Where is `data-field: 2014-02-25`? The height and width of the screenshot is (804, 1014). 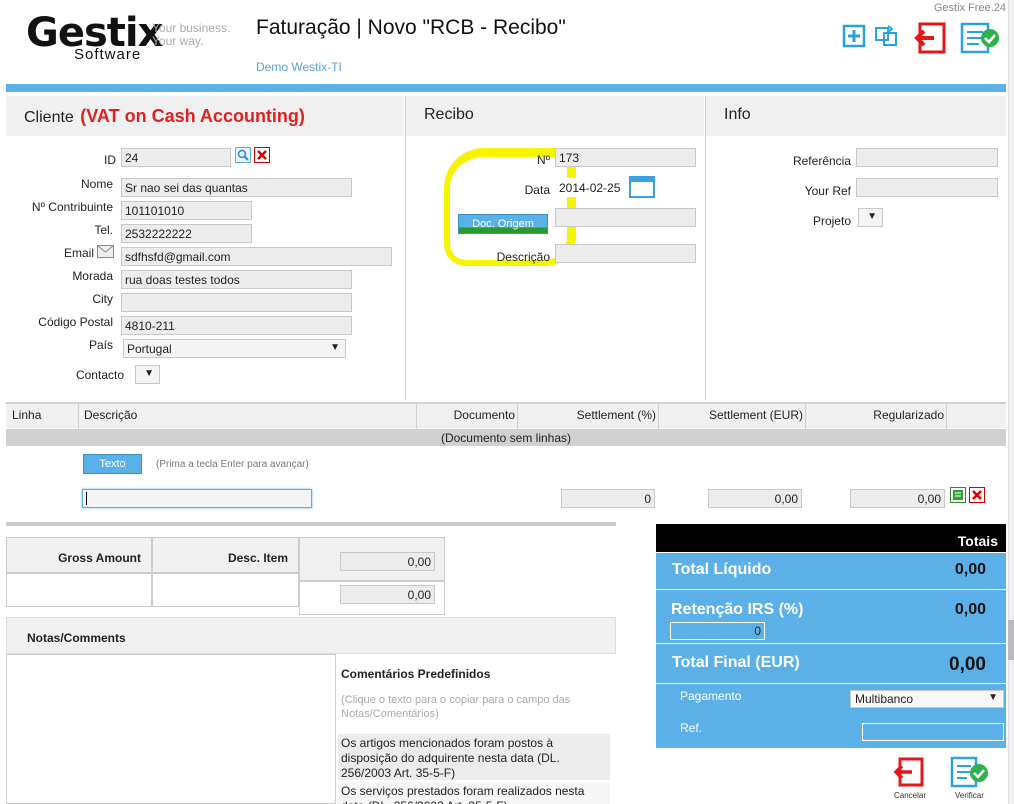
data-field: 2014-02-25 is located at coordinates (591, 187).